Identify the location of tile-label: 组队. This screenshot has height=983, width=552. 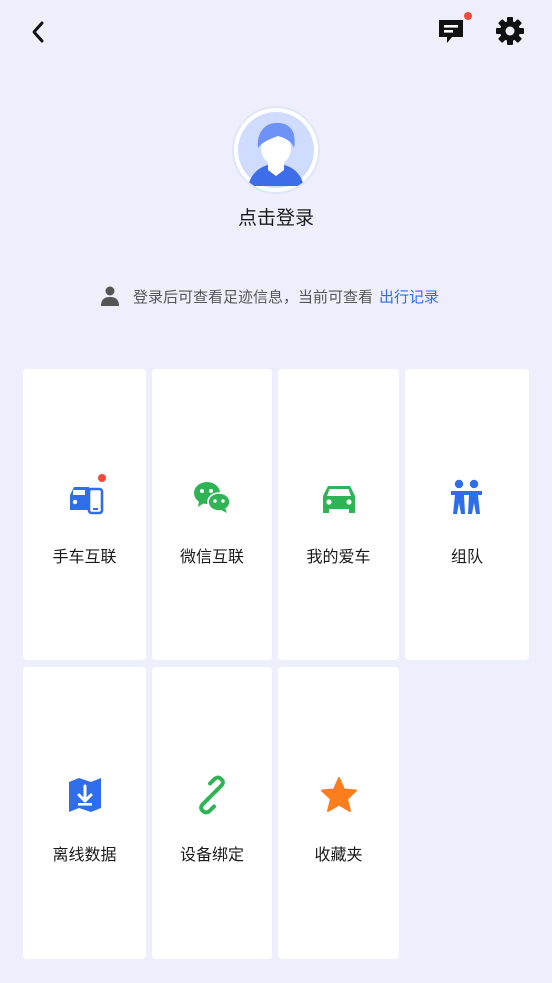
(466, 556).